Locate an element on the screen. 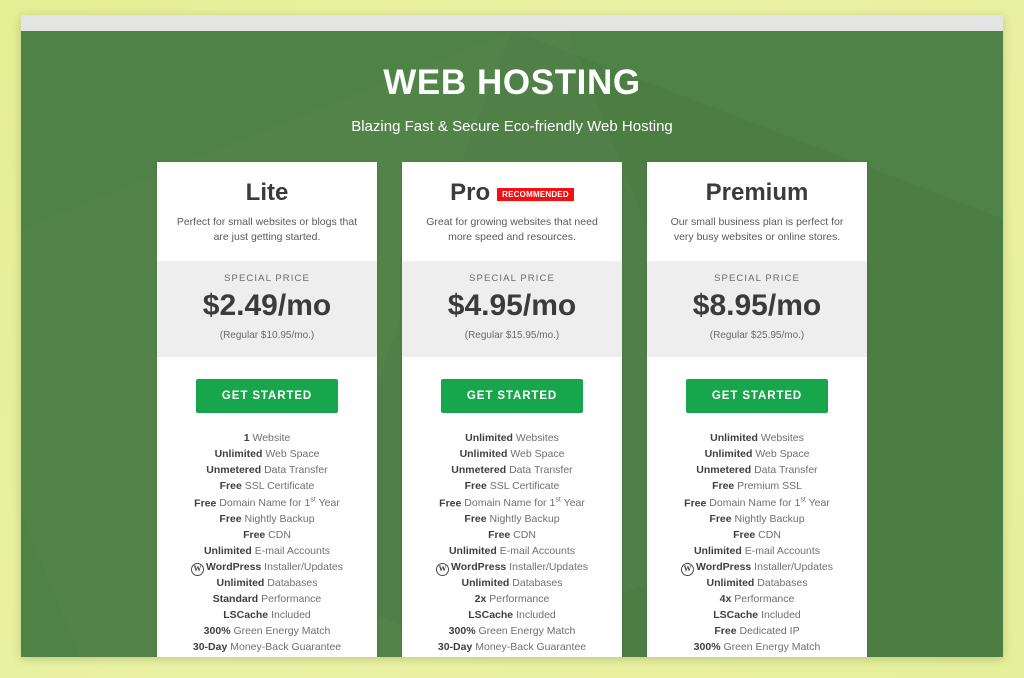 This screenshot has width=1024, height=678. feature-item: Unlimited Web Space is located at coordinates (757, 455).